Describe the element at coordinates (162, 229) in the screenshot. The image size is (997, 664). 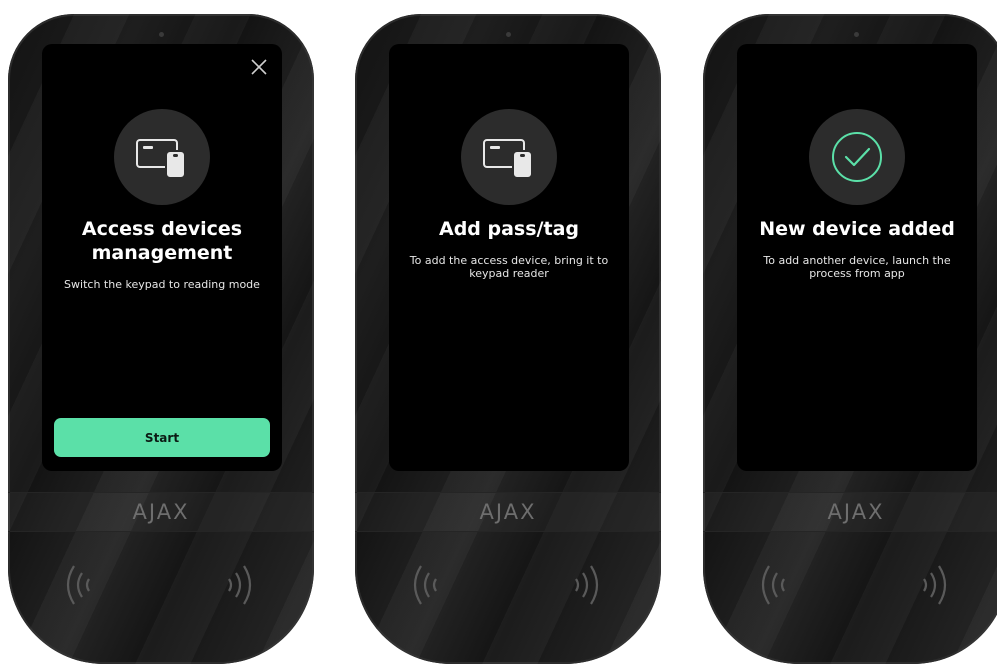
I see `screen-title-line1: Access devices` at that location.